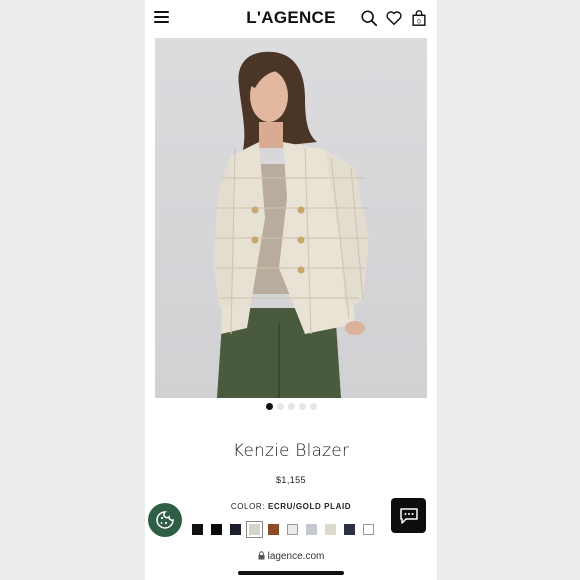 This screenshot has height=580, width=580. What do you see at coordinates (291, 573) in the screenshot?
I see `home-indicator` at bounding box center [291, 573].